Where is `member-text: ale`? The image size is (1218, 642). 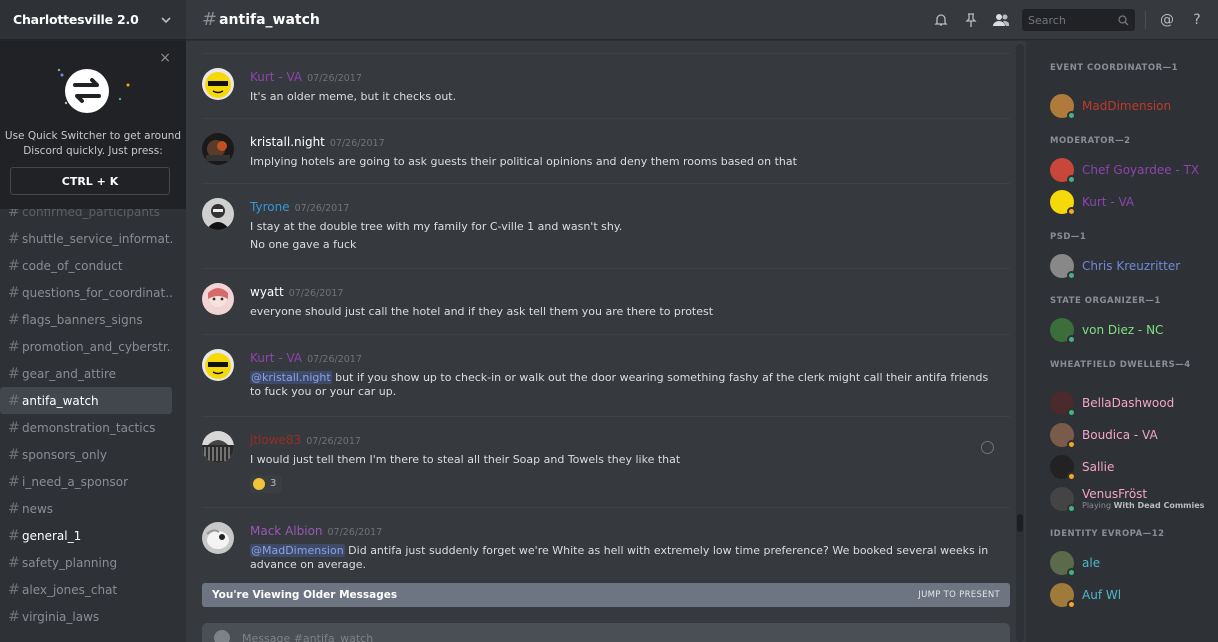 member-text: ale is located at coordinates (1091, 563).